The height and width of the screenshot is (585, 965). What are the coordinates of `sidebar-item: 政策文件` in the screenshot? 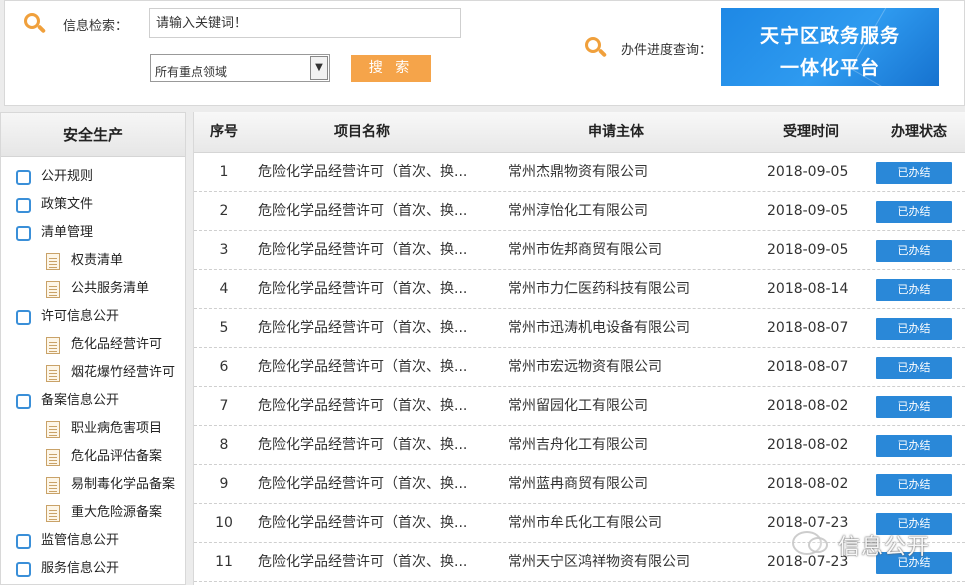 It's located at (93, 205).